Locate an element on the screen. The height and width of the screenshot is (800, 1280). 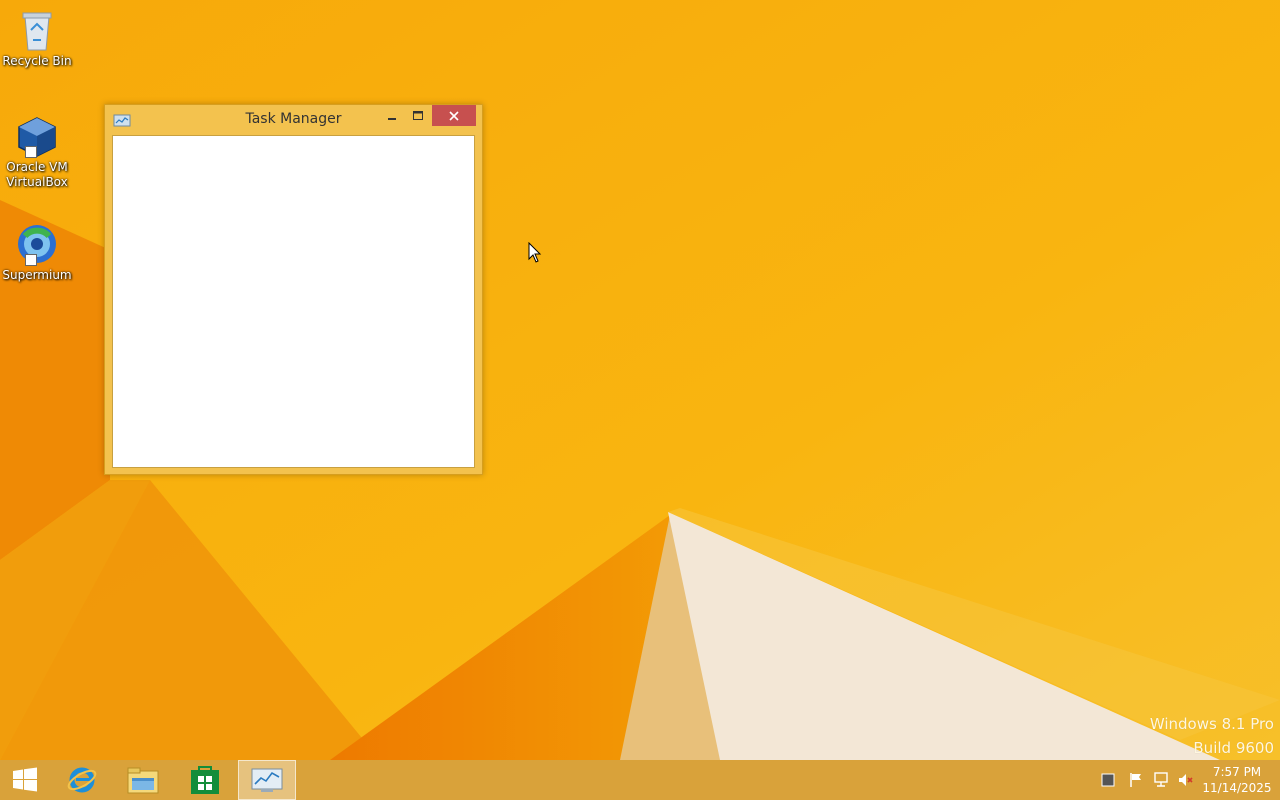
tray-notification is located at coordinates (1108, 780).